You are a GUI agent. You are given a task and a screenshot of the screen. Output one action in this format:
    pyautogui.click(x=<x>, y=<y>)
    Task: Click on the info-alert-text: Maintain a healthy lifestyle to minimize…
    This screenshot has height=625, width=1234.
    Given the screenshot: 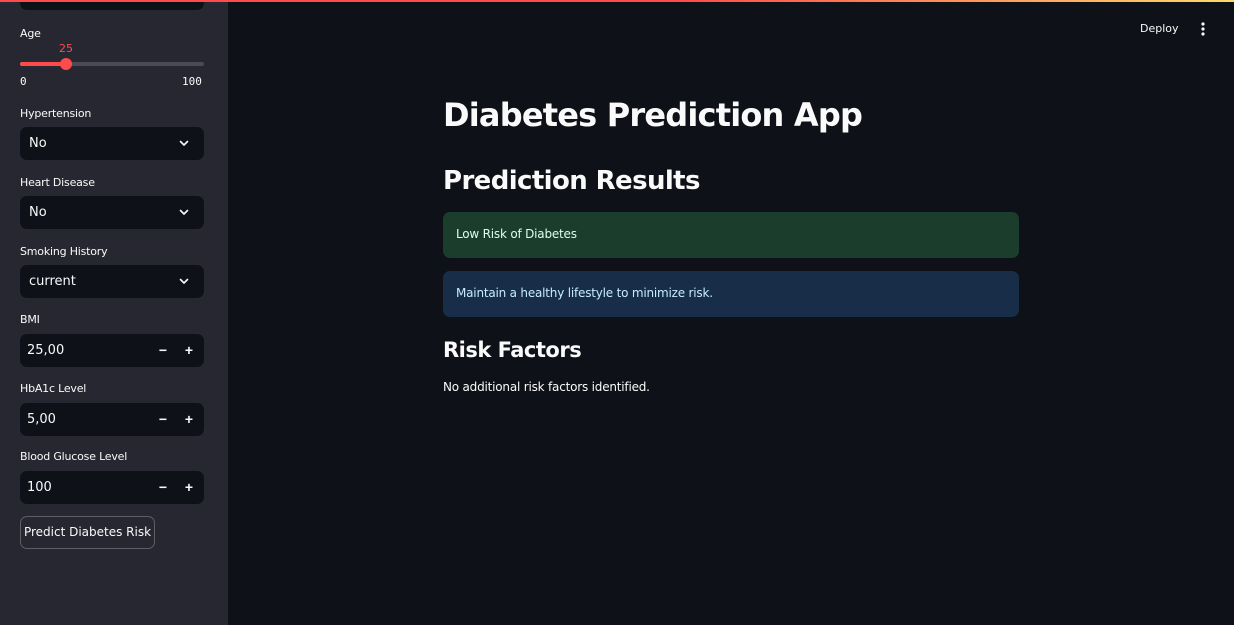 What is the action you would take?
    pyautogui.click(x=584, y=293)
    